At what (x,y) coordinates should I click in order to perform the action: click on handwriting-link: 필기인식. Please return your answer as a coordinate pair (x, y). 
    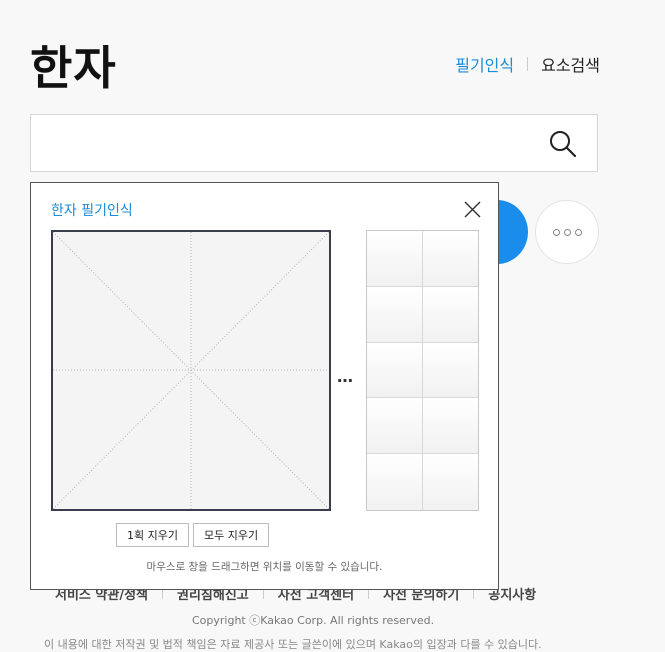
    Looking at the image, I should click on (484, 64).